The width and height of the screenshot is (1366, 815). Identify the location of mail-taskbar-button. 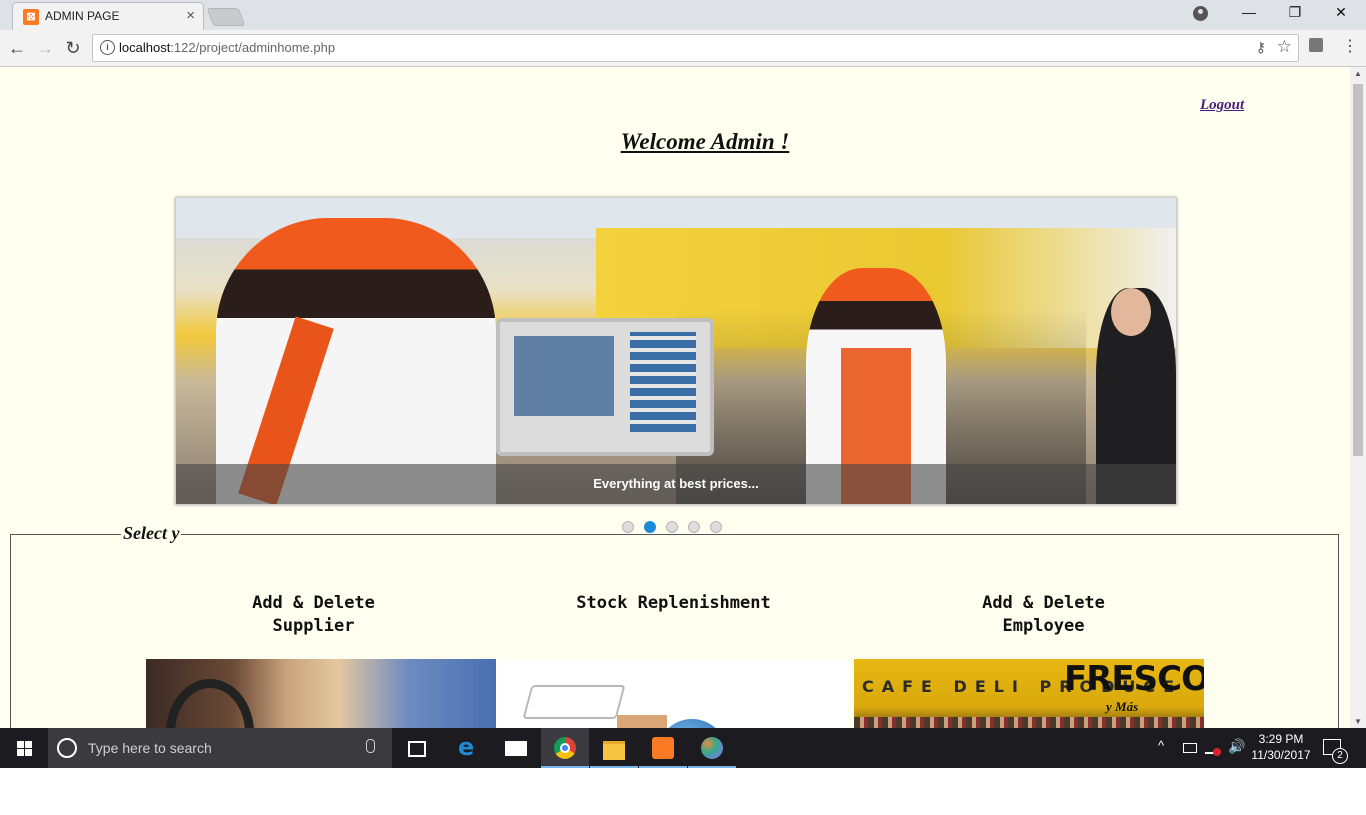
(516, 748).